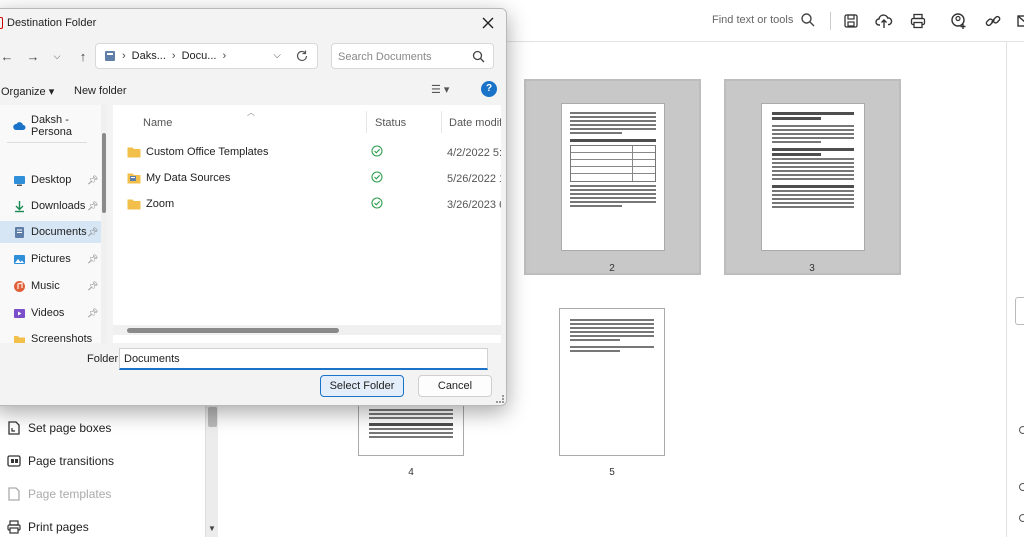 Image resolution: width=1024 pixels, height=537 pixels. What do you see at coordinates (71, 461) in the screenshot?
I see `page-transitions-label: Page transitions` at bounding box center [71, 461].